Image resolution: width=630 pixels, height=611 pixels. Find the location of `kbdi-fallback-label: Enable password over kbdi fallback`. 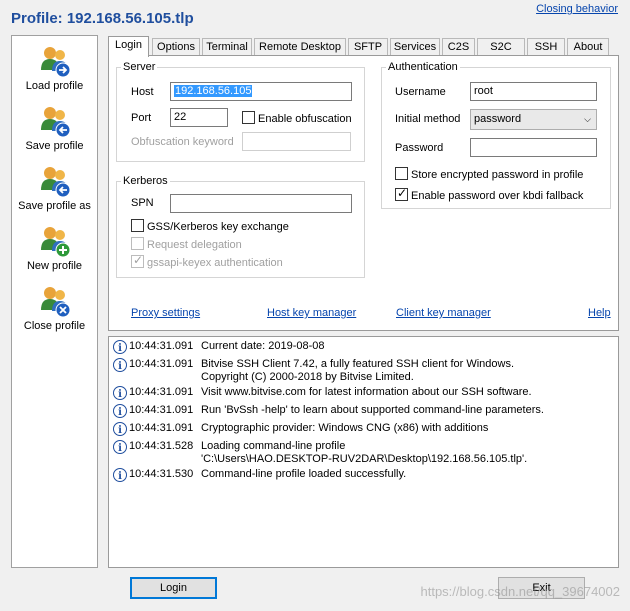

kbdi-fallback-label: Enable password over kbdi fallback is located at coordinates (497, 196).